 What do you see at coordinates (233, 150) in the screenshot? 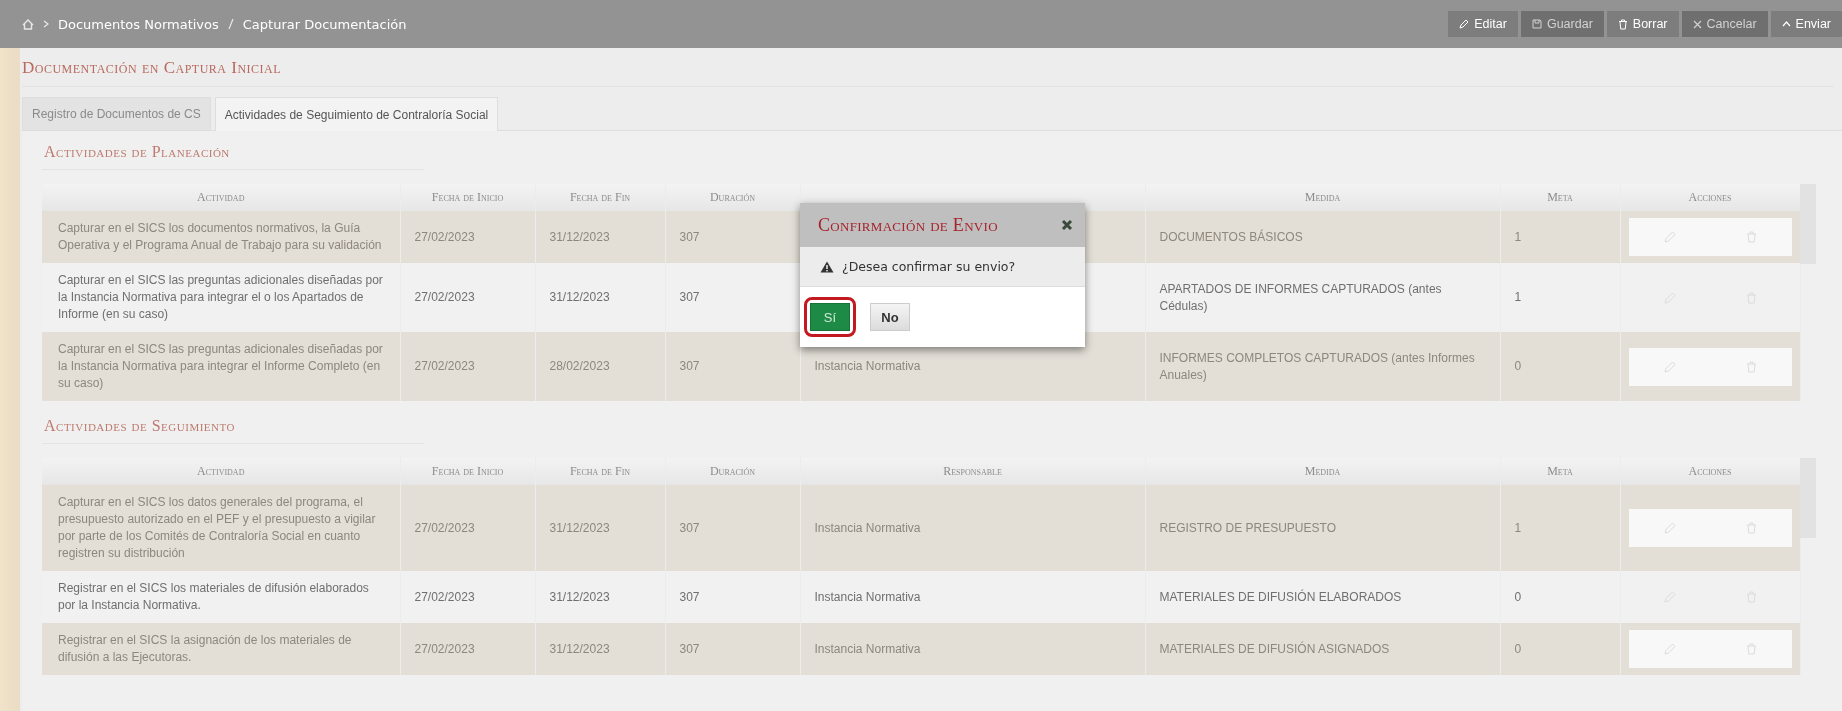
I see `section-heading: Actividades de Planeación` at bounding box center [233, 150].